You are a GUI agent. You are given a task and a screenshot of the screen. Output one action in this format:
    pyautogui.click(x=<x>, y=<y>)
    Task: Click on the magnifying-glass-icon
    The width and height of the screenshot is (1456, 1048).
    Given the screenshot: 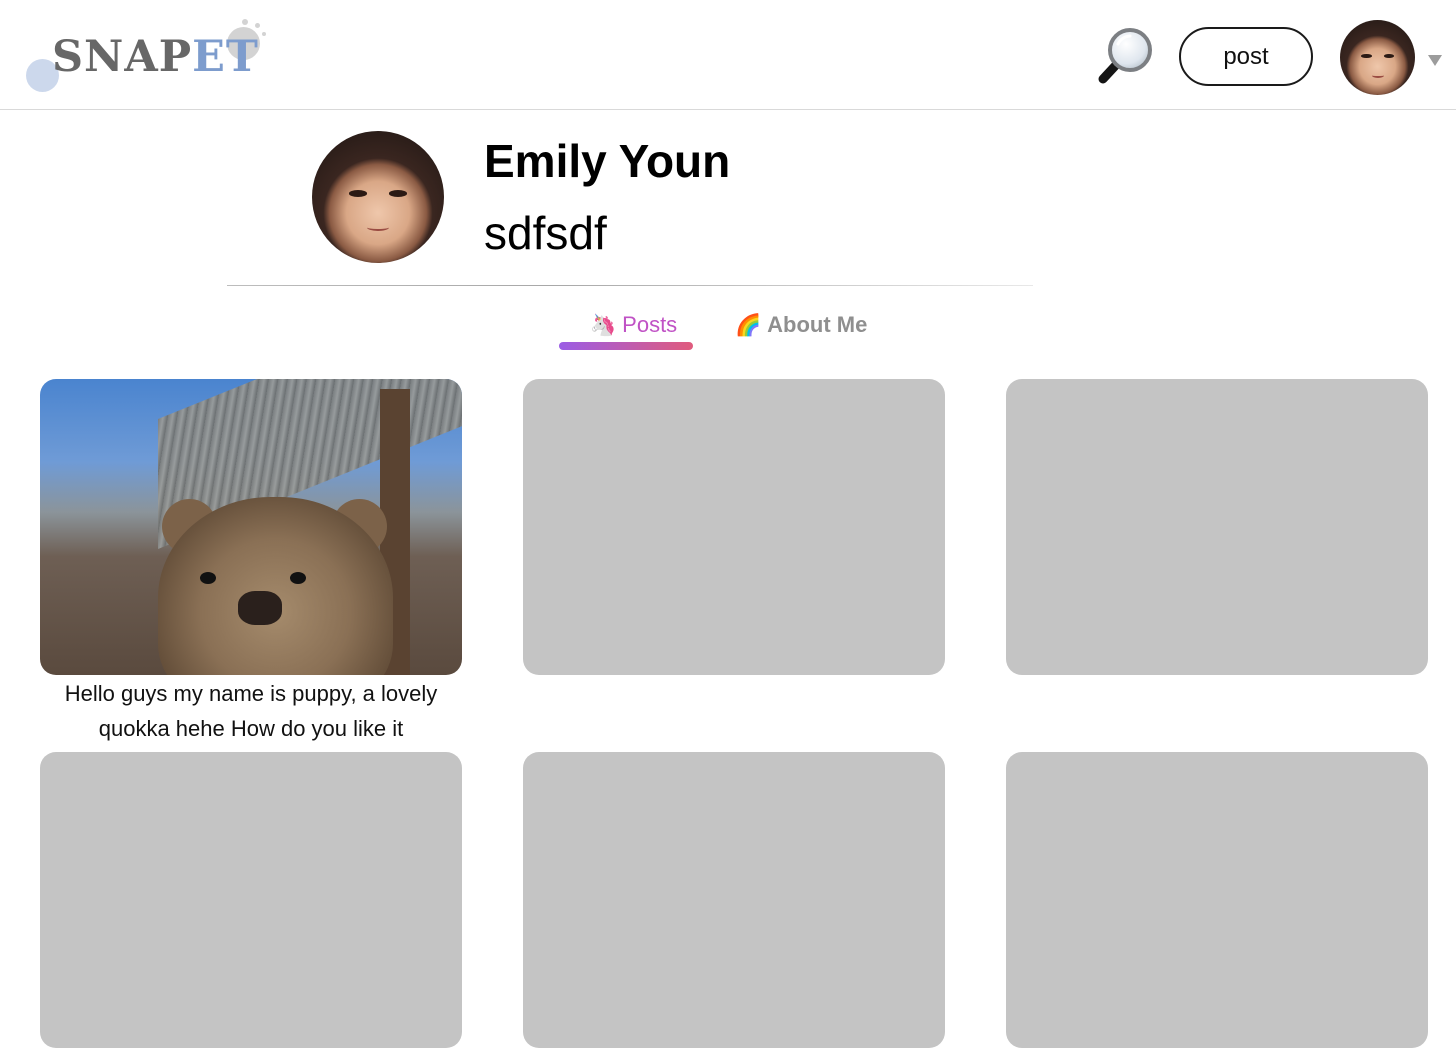 What is the action you would take?
    pyautogui.click(x=1125, y=56)
    